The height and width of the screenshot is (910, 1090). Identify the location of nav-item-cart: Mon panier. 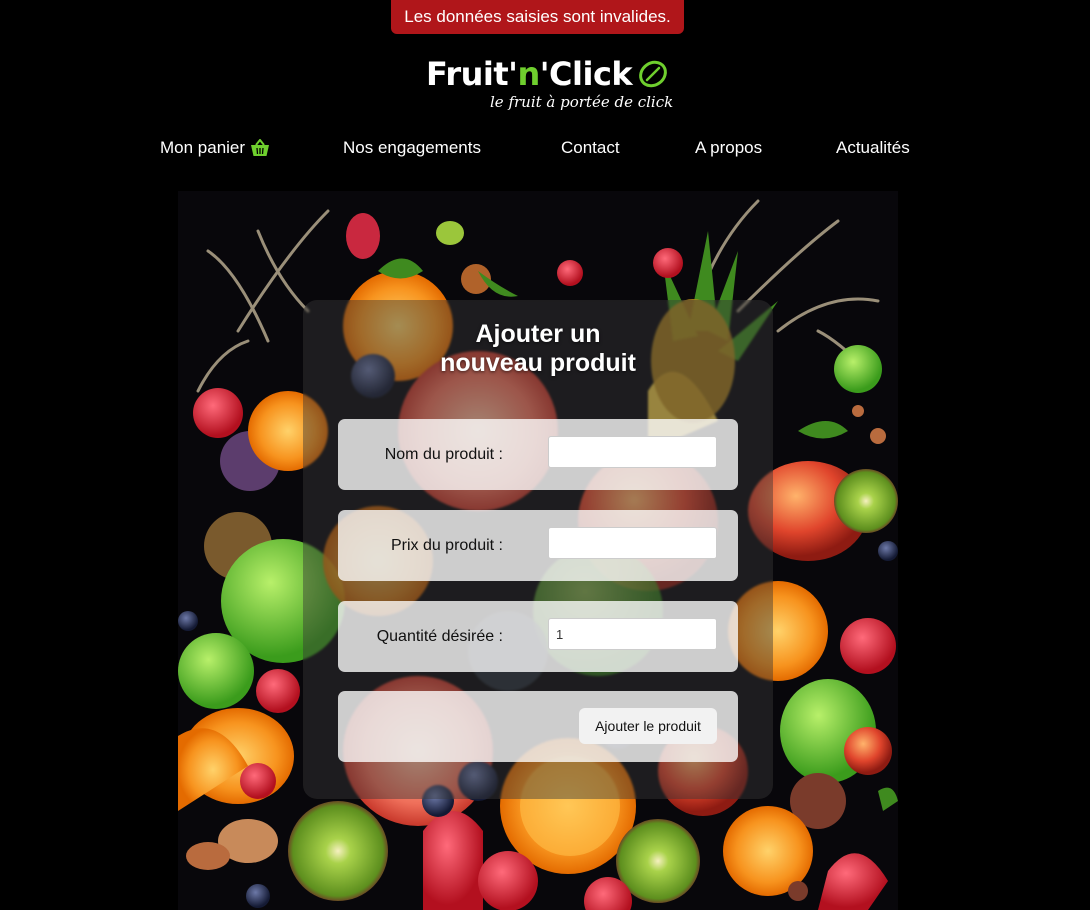
(215, 148).